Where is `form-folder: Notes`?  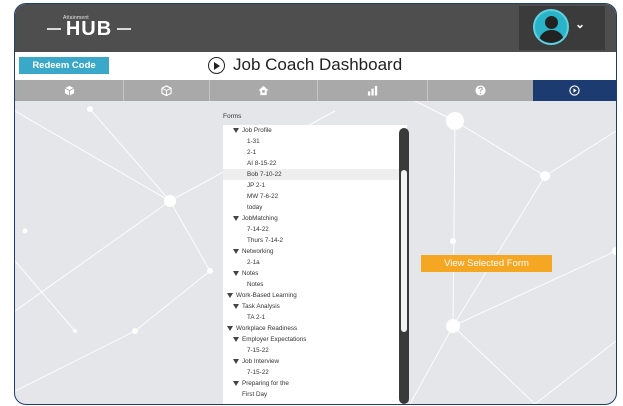 form-folder: Notes is located at coordinates (240, 273).